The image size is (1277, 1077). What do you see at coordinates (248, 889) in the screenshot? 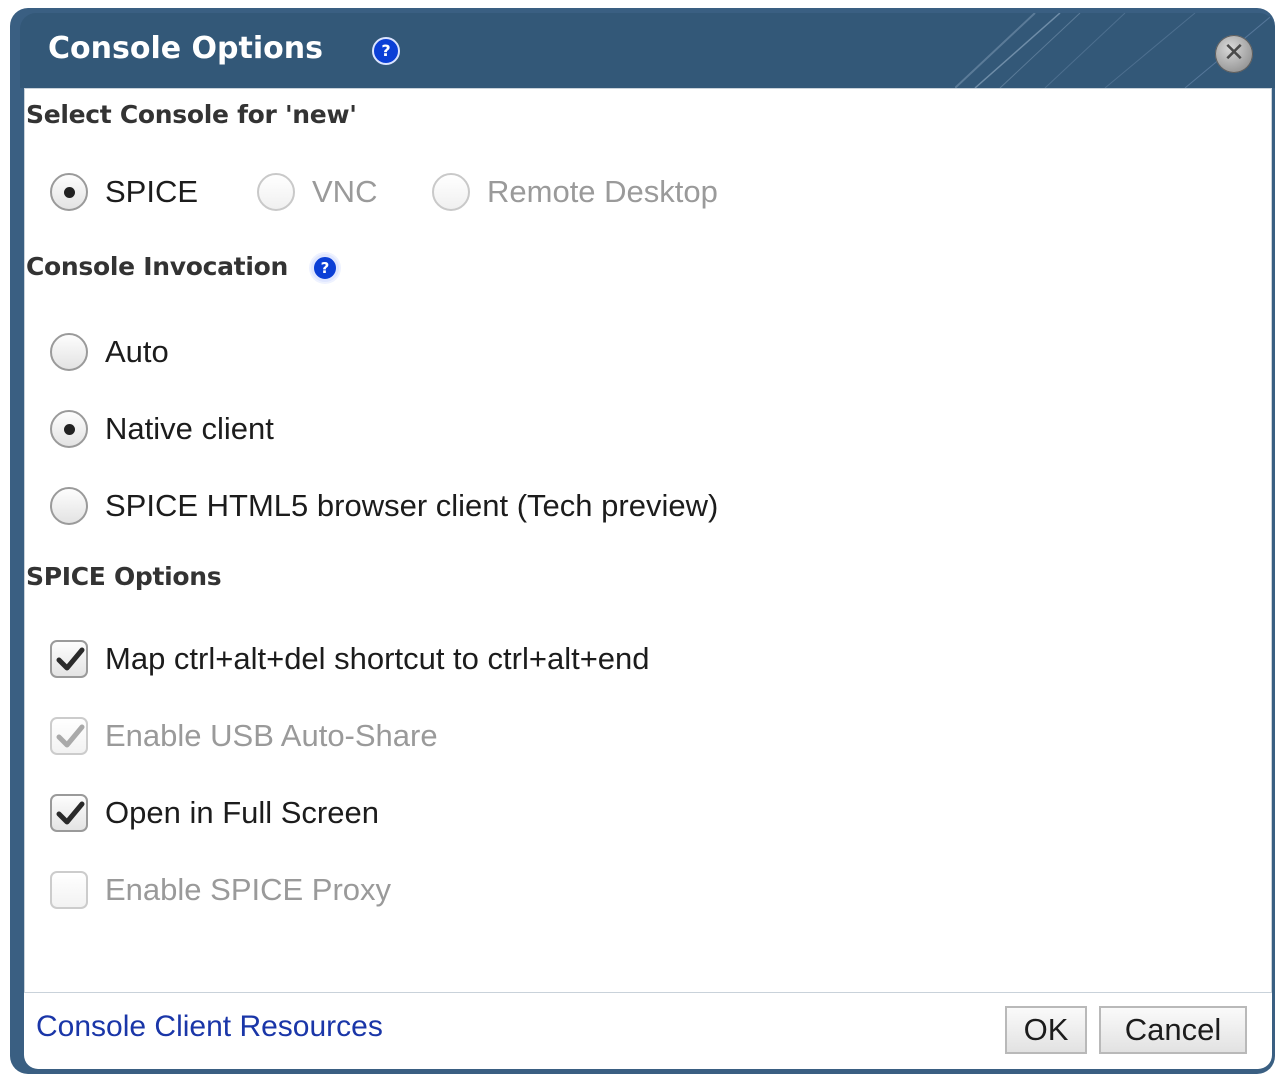
I see `spice-proxy-label: Enable SPICE Proxy` at bounding box center [248, 889].